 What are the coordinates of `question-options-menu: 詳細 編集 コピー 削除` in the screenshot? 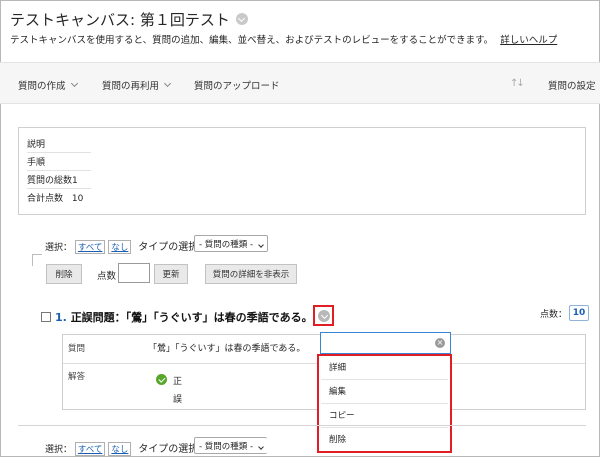 It's located at (384, 403).